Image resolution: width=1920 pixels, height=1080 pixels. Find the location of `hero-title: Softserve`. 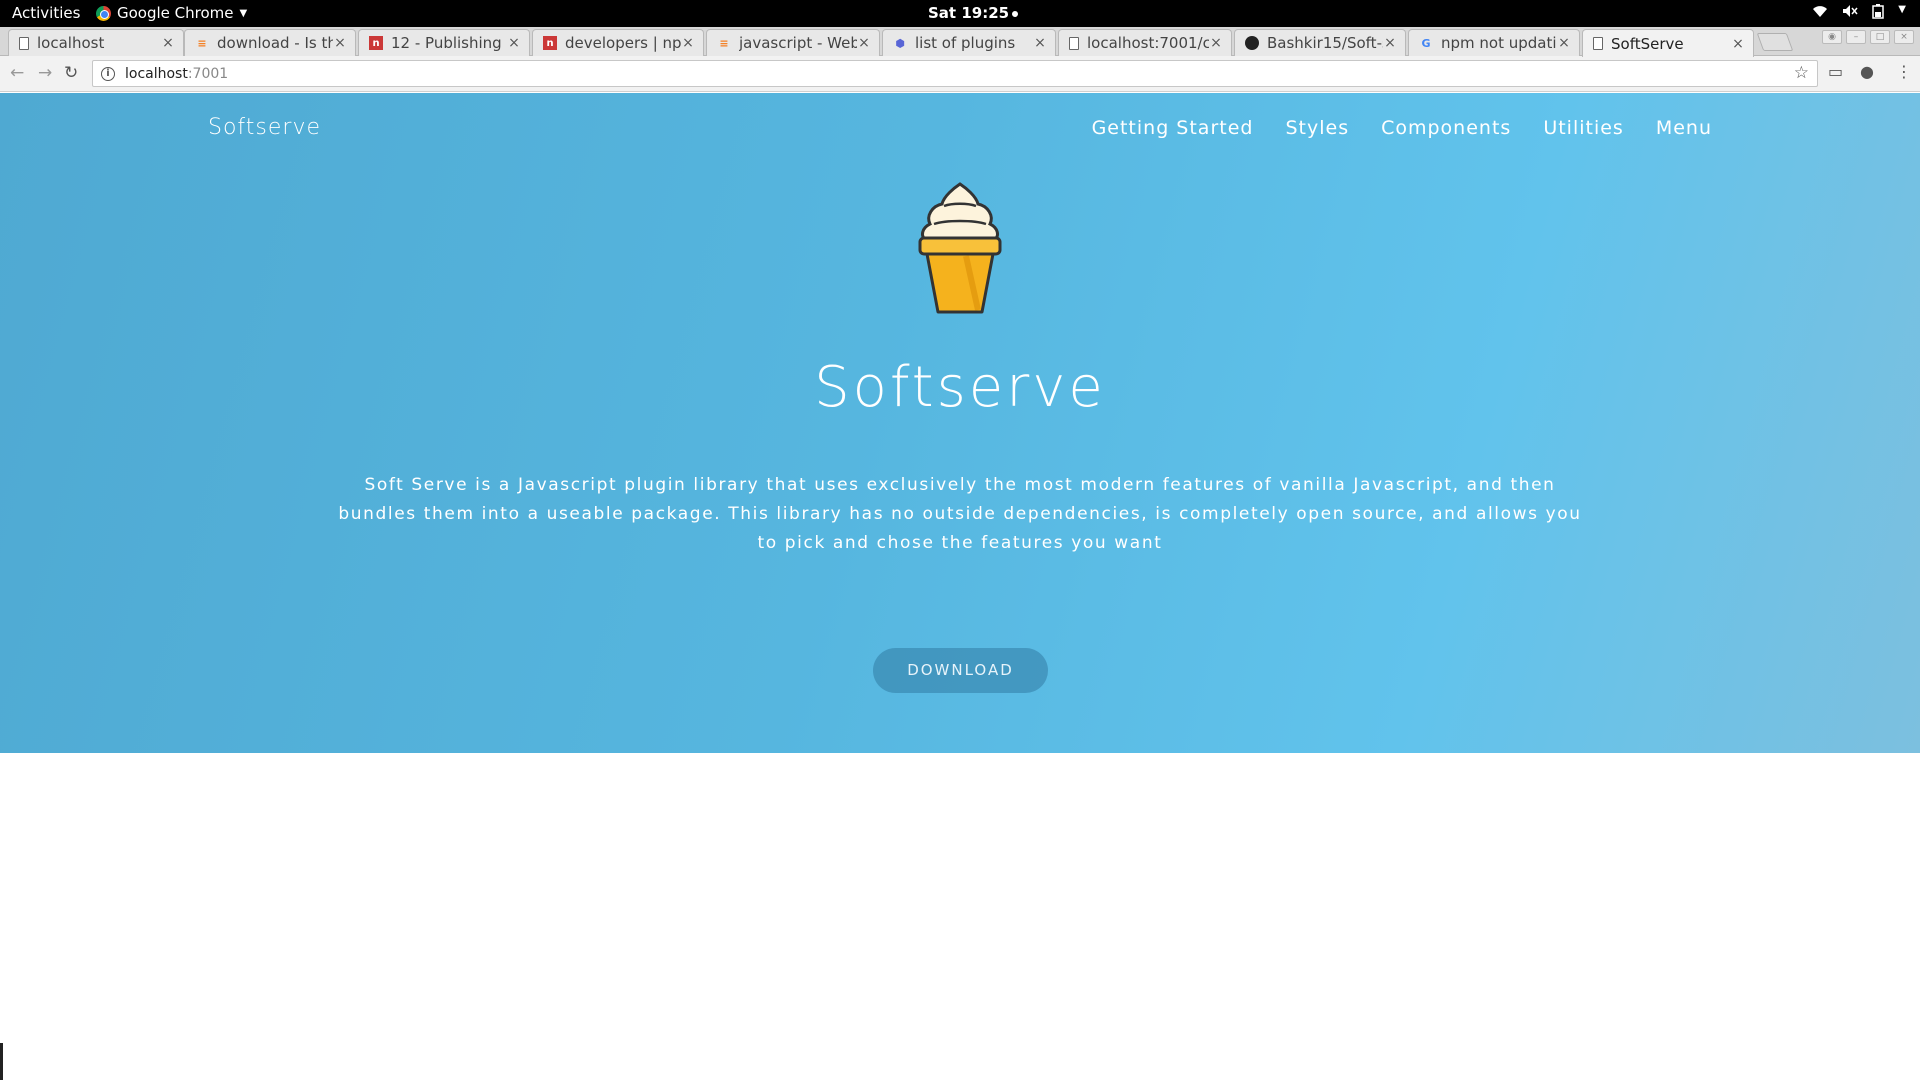

hero-title: Softserve is located at coordinates (960, 387).